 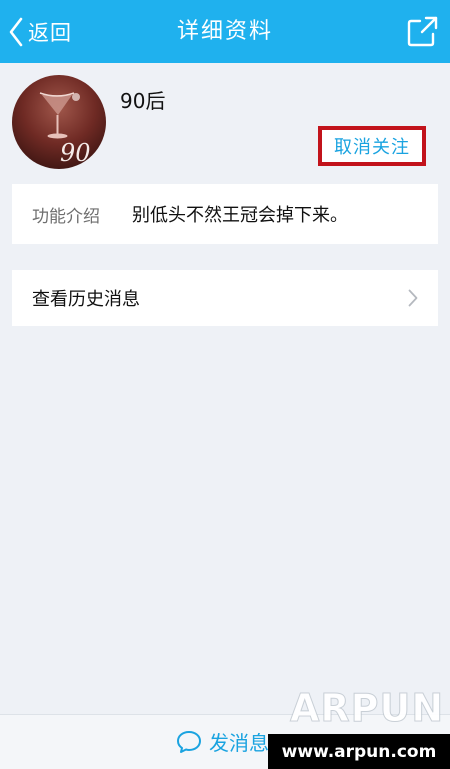 What do you see at coordinates (239, 743) in the screenshot?
I see `send-message-label: 发消息` at bounding box center [239, 743].